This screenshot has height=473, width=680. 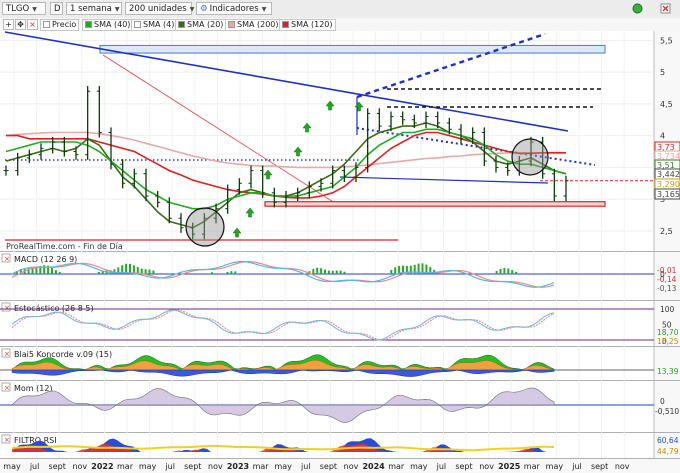 I want to click on legend-label: SMA (200), so click(x=258, y=24).